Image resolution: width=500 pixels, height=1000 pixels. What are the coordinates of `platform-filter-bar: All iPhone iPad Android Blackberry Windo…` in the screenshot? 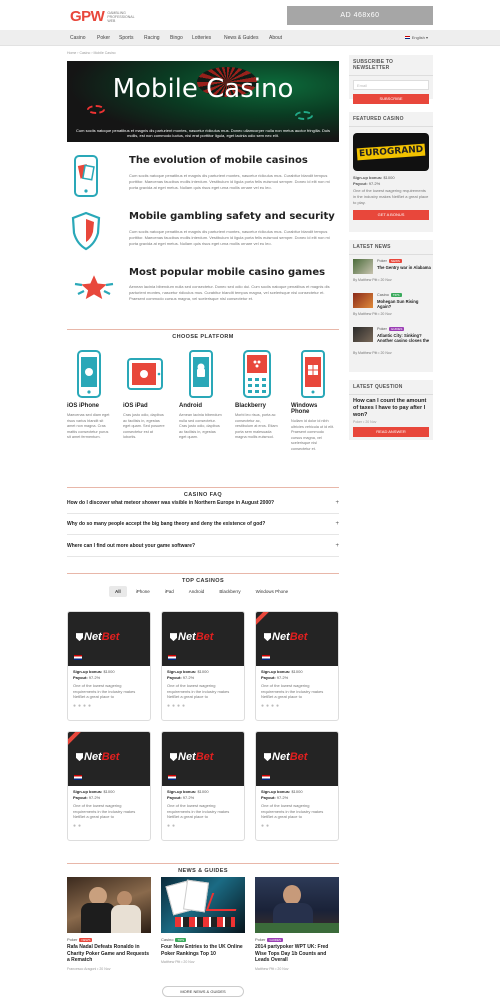 It's located at (202, 591).